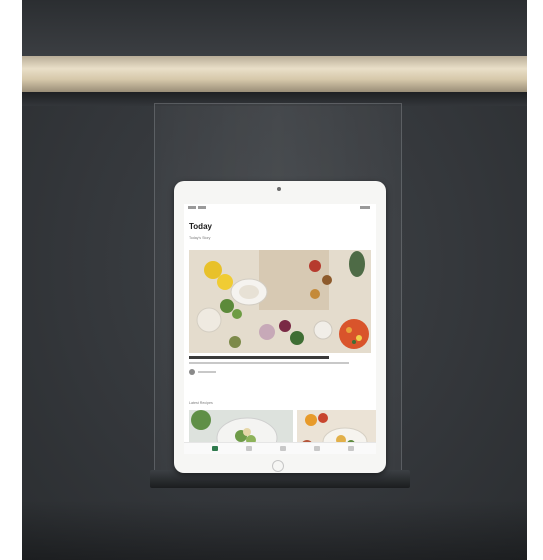 Image resolution: width=543 pixels, height=560 pixels. What do you see at coordinates (354, 334) in the screenshot?
I see `tomato-dish` at bounding box center [354, 334].